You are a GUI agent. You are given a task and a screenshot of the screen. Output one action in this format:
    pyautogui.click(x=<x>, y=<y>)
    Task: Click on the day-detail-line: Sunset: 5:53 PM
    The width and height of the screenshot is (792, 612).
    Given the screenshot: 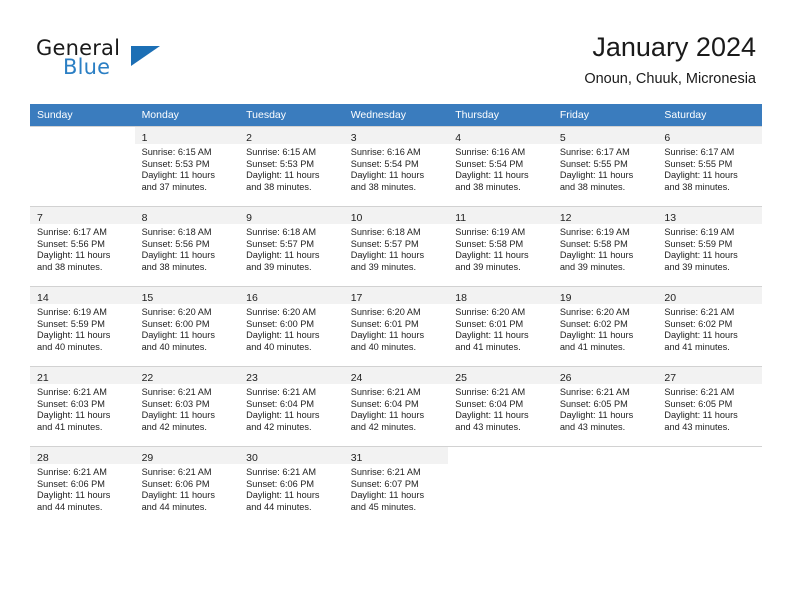 What is the action you would take?
    pyautogui.click(x=280, y=163)
    